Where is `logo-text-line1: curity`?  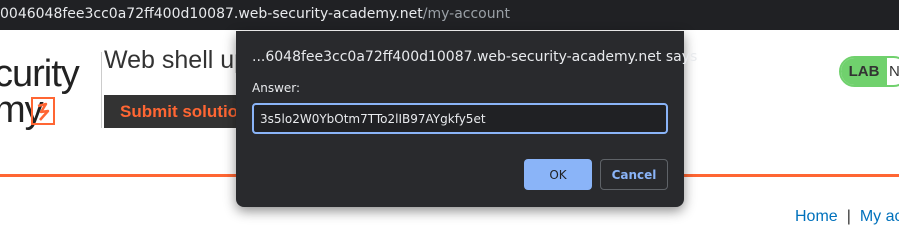 logo-text-line1: curity is located at coordinates (40, 74).